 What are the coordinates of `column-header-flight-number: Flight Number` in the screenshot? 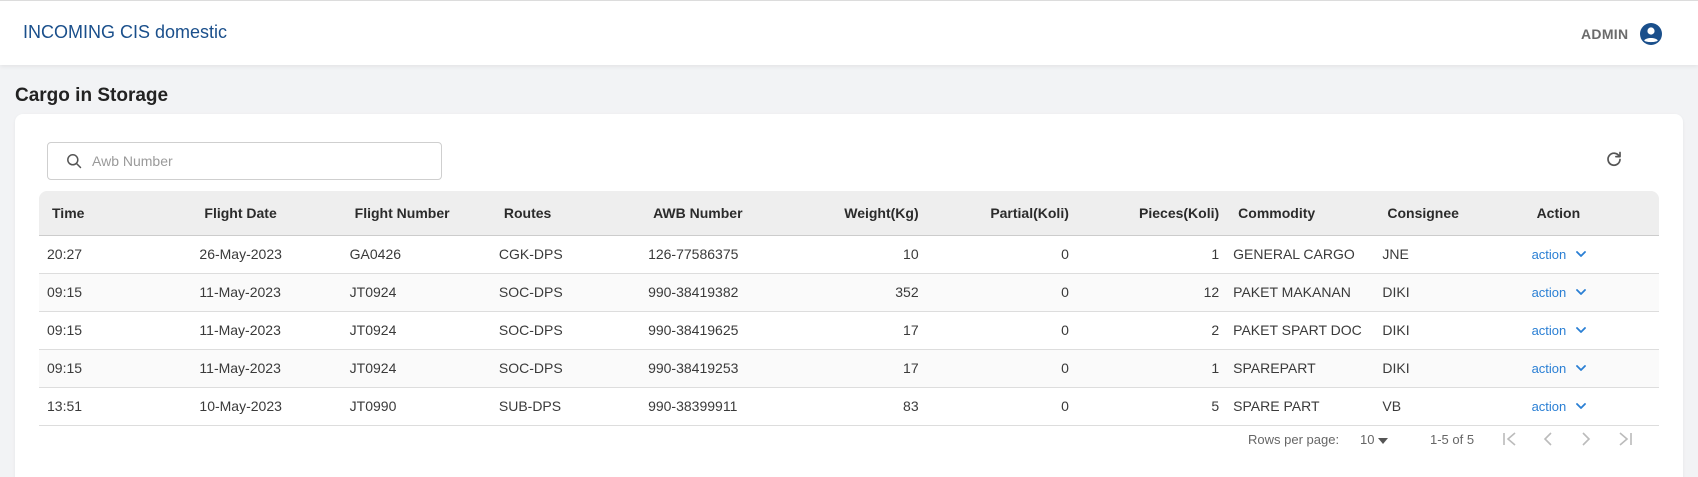 It's located at (416, 213).